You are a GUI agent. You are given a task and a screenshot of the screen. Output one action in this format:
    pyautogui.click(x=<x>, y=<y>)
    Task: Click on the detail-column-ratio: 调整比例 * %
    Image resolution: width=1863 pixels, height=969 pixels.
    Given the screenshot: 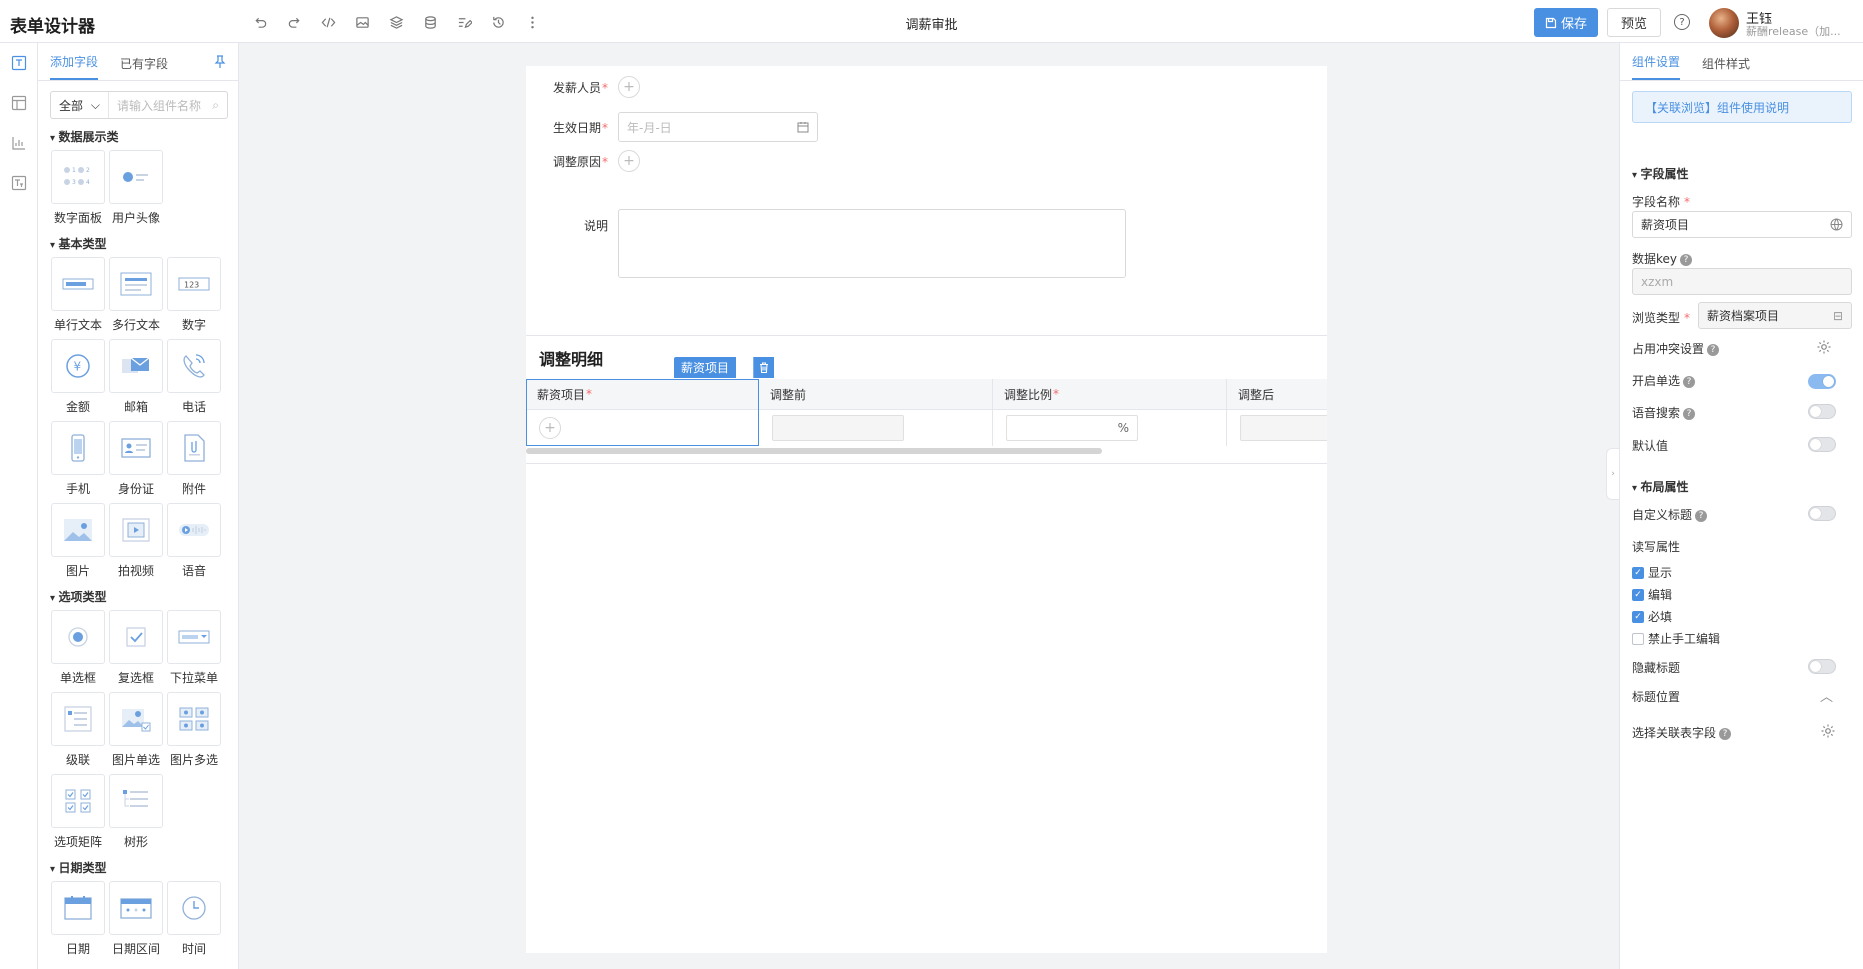 What is the action you would take?
    pyautogui.click(x=1110, y=412)
    